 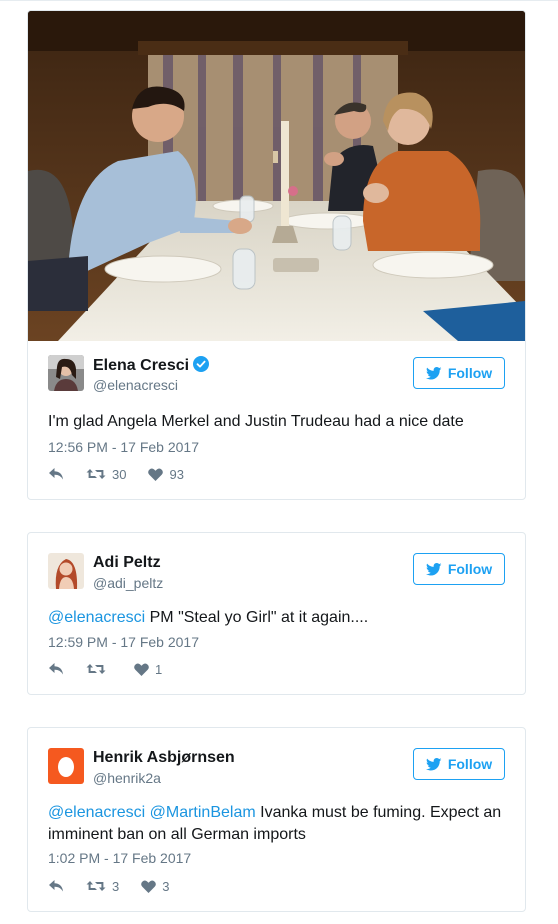 I want to click on tweet-timestamp: 1:02 PM - 17 Feb 2017, so click(x=119, y=858).